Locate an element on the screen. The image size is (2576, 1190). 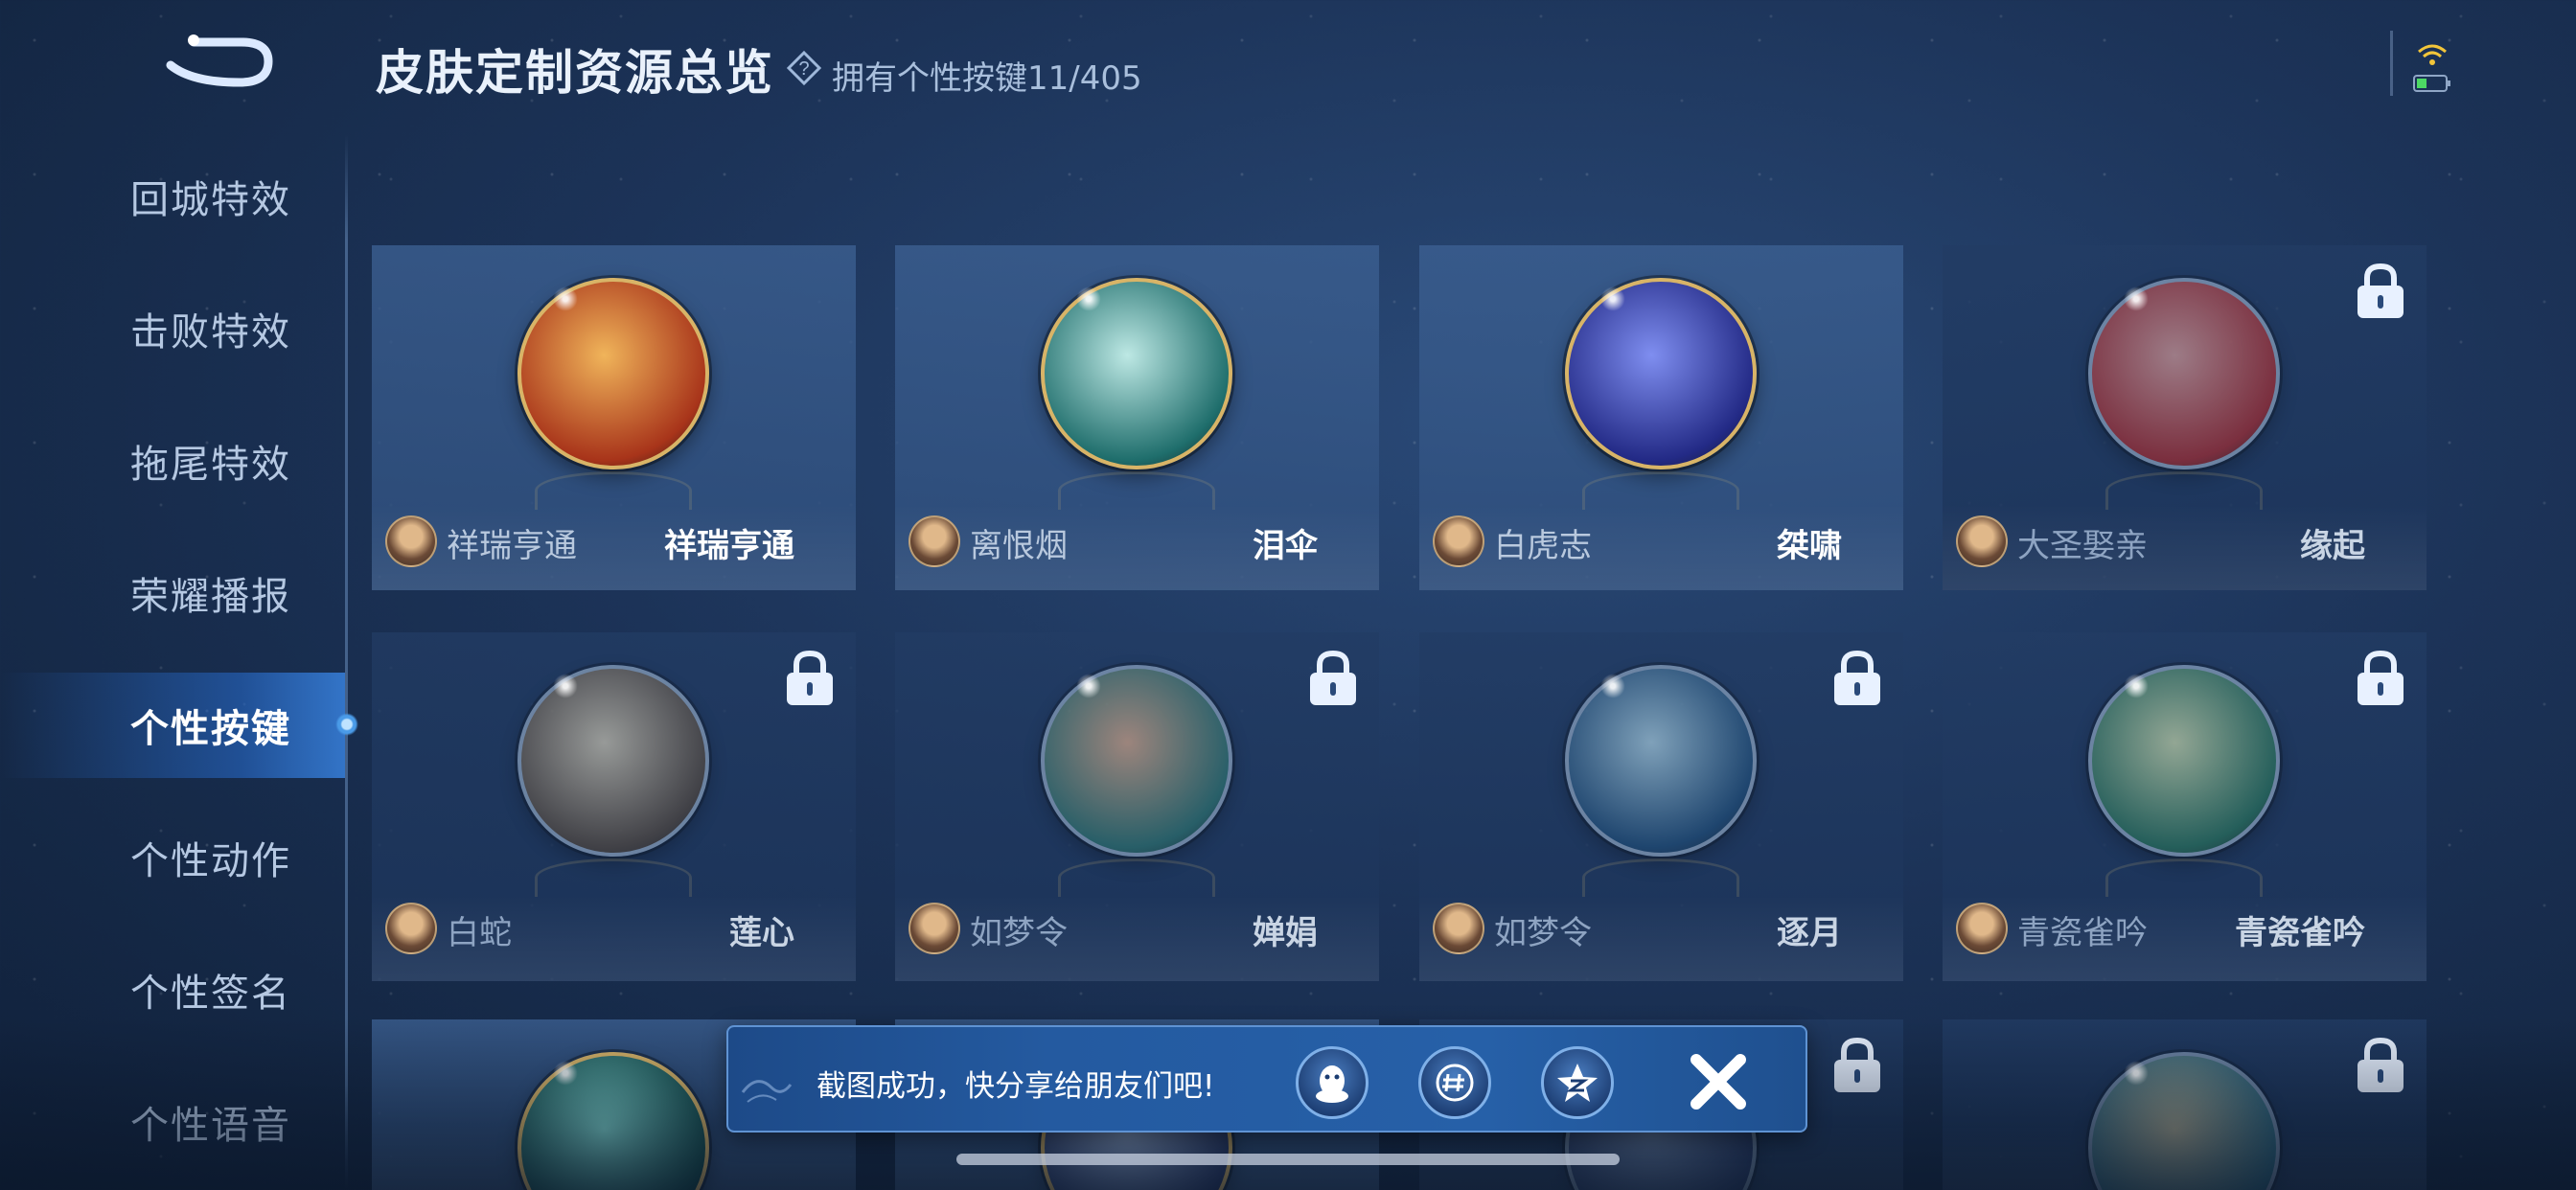
back-button is located at coordinates (216, 62).